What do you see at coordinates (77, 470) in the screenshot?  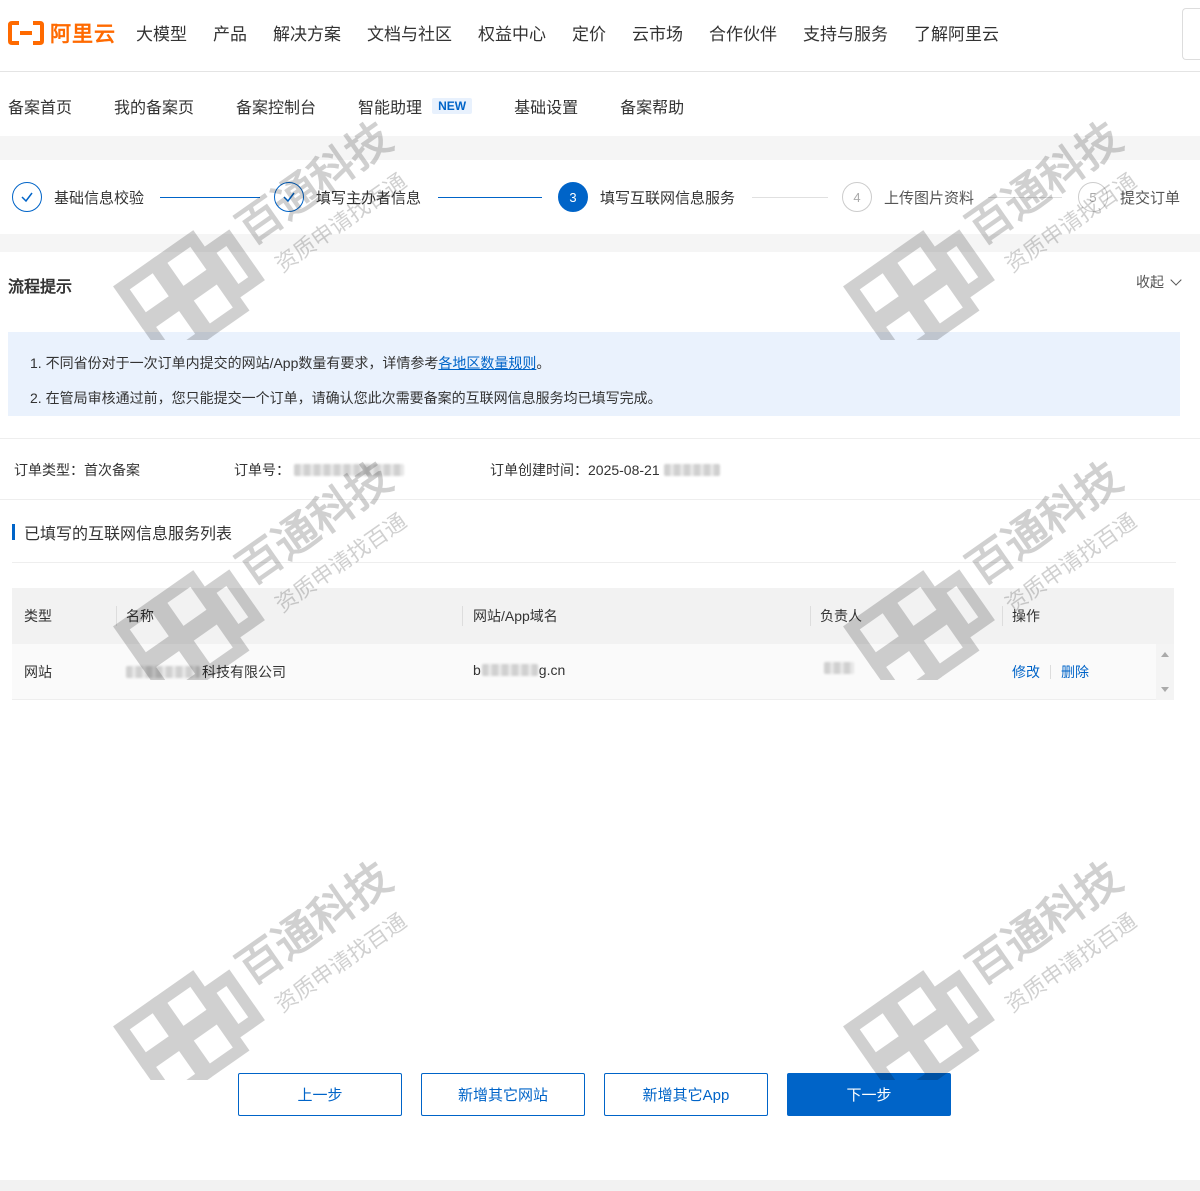 I see `order-type: 订单类型：首次备案` at bounding box center [77, 470].